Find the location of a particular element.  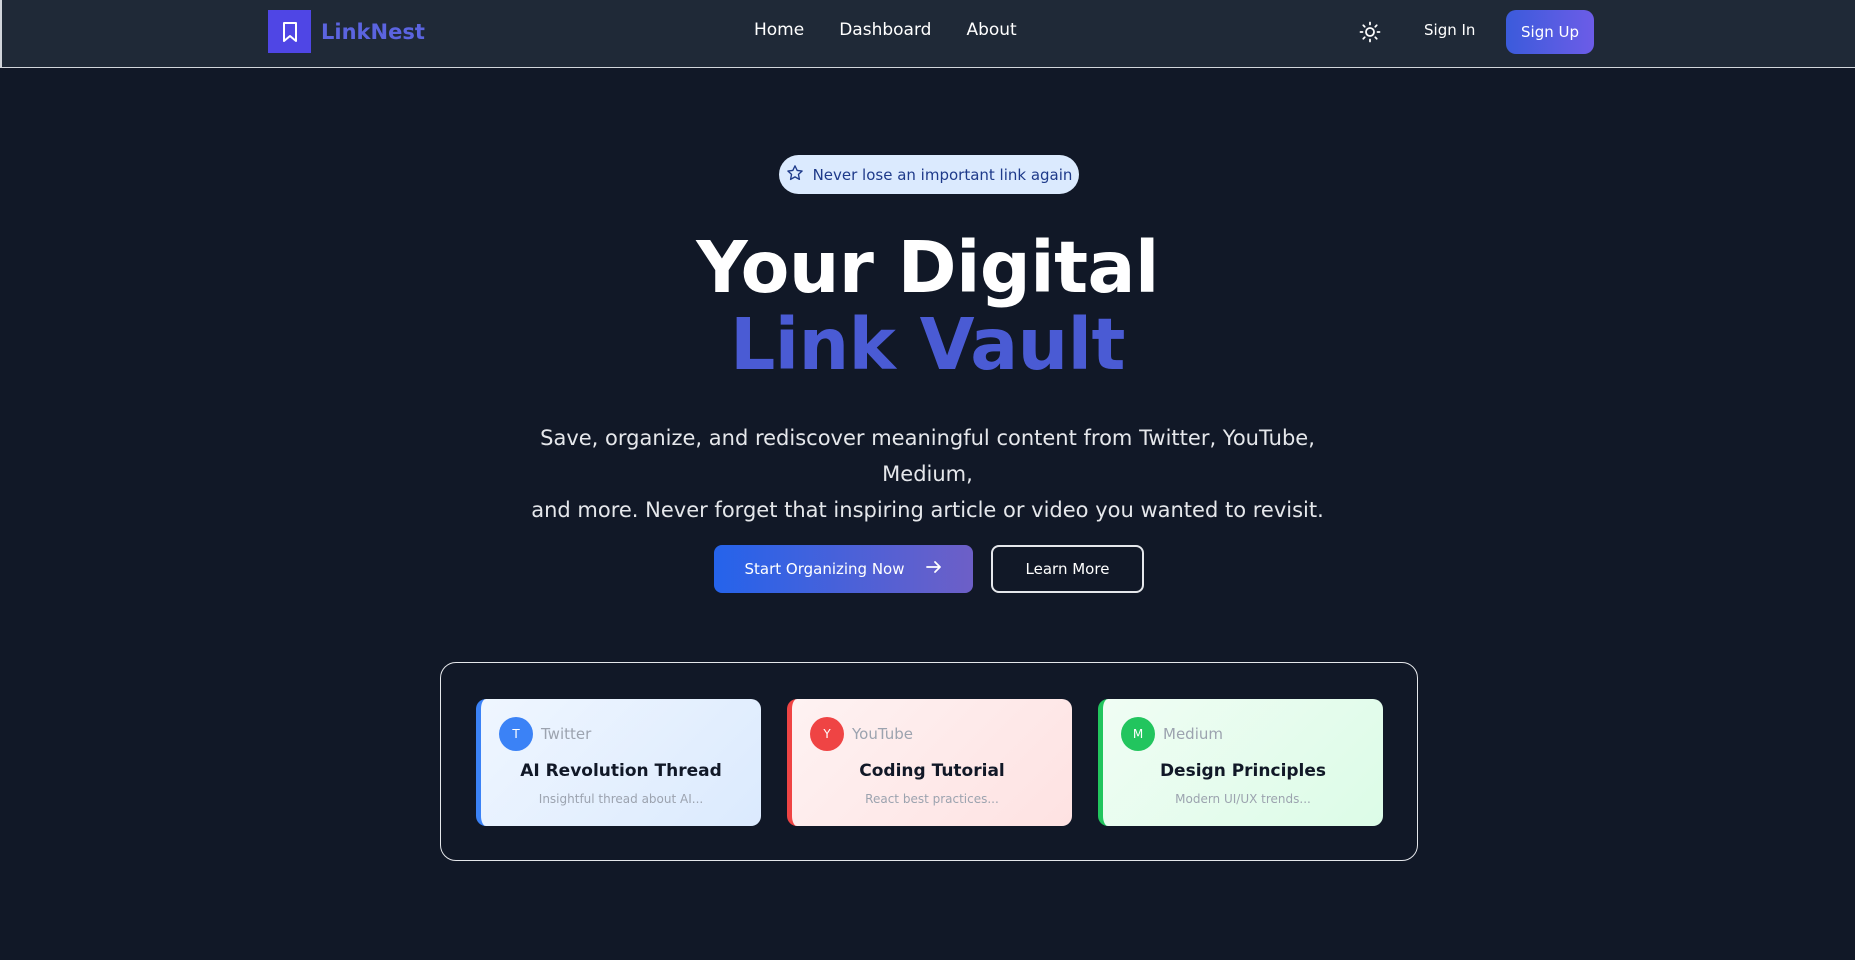

avatar: Y is located at coordinates (827, 734).